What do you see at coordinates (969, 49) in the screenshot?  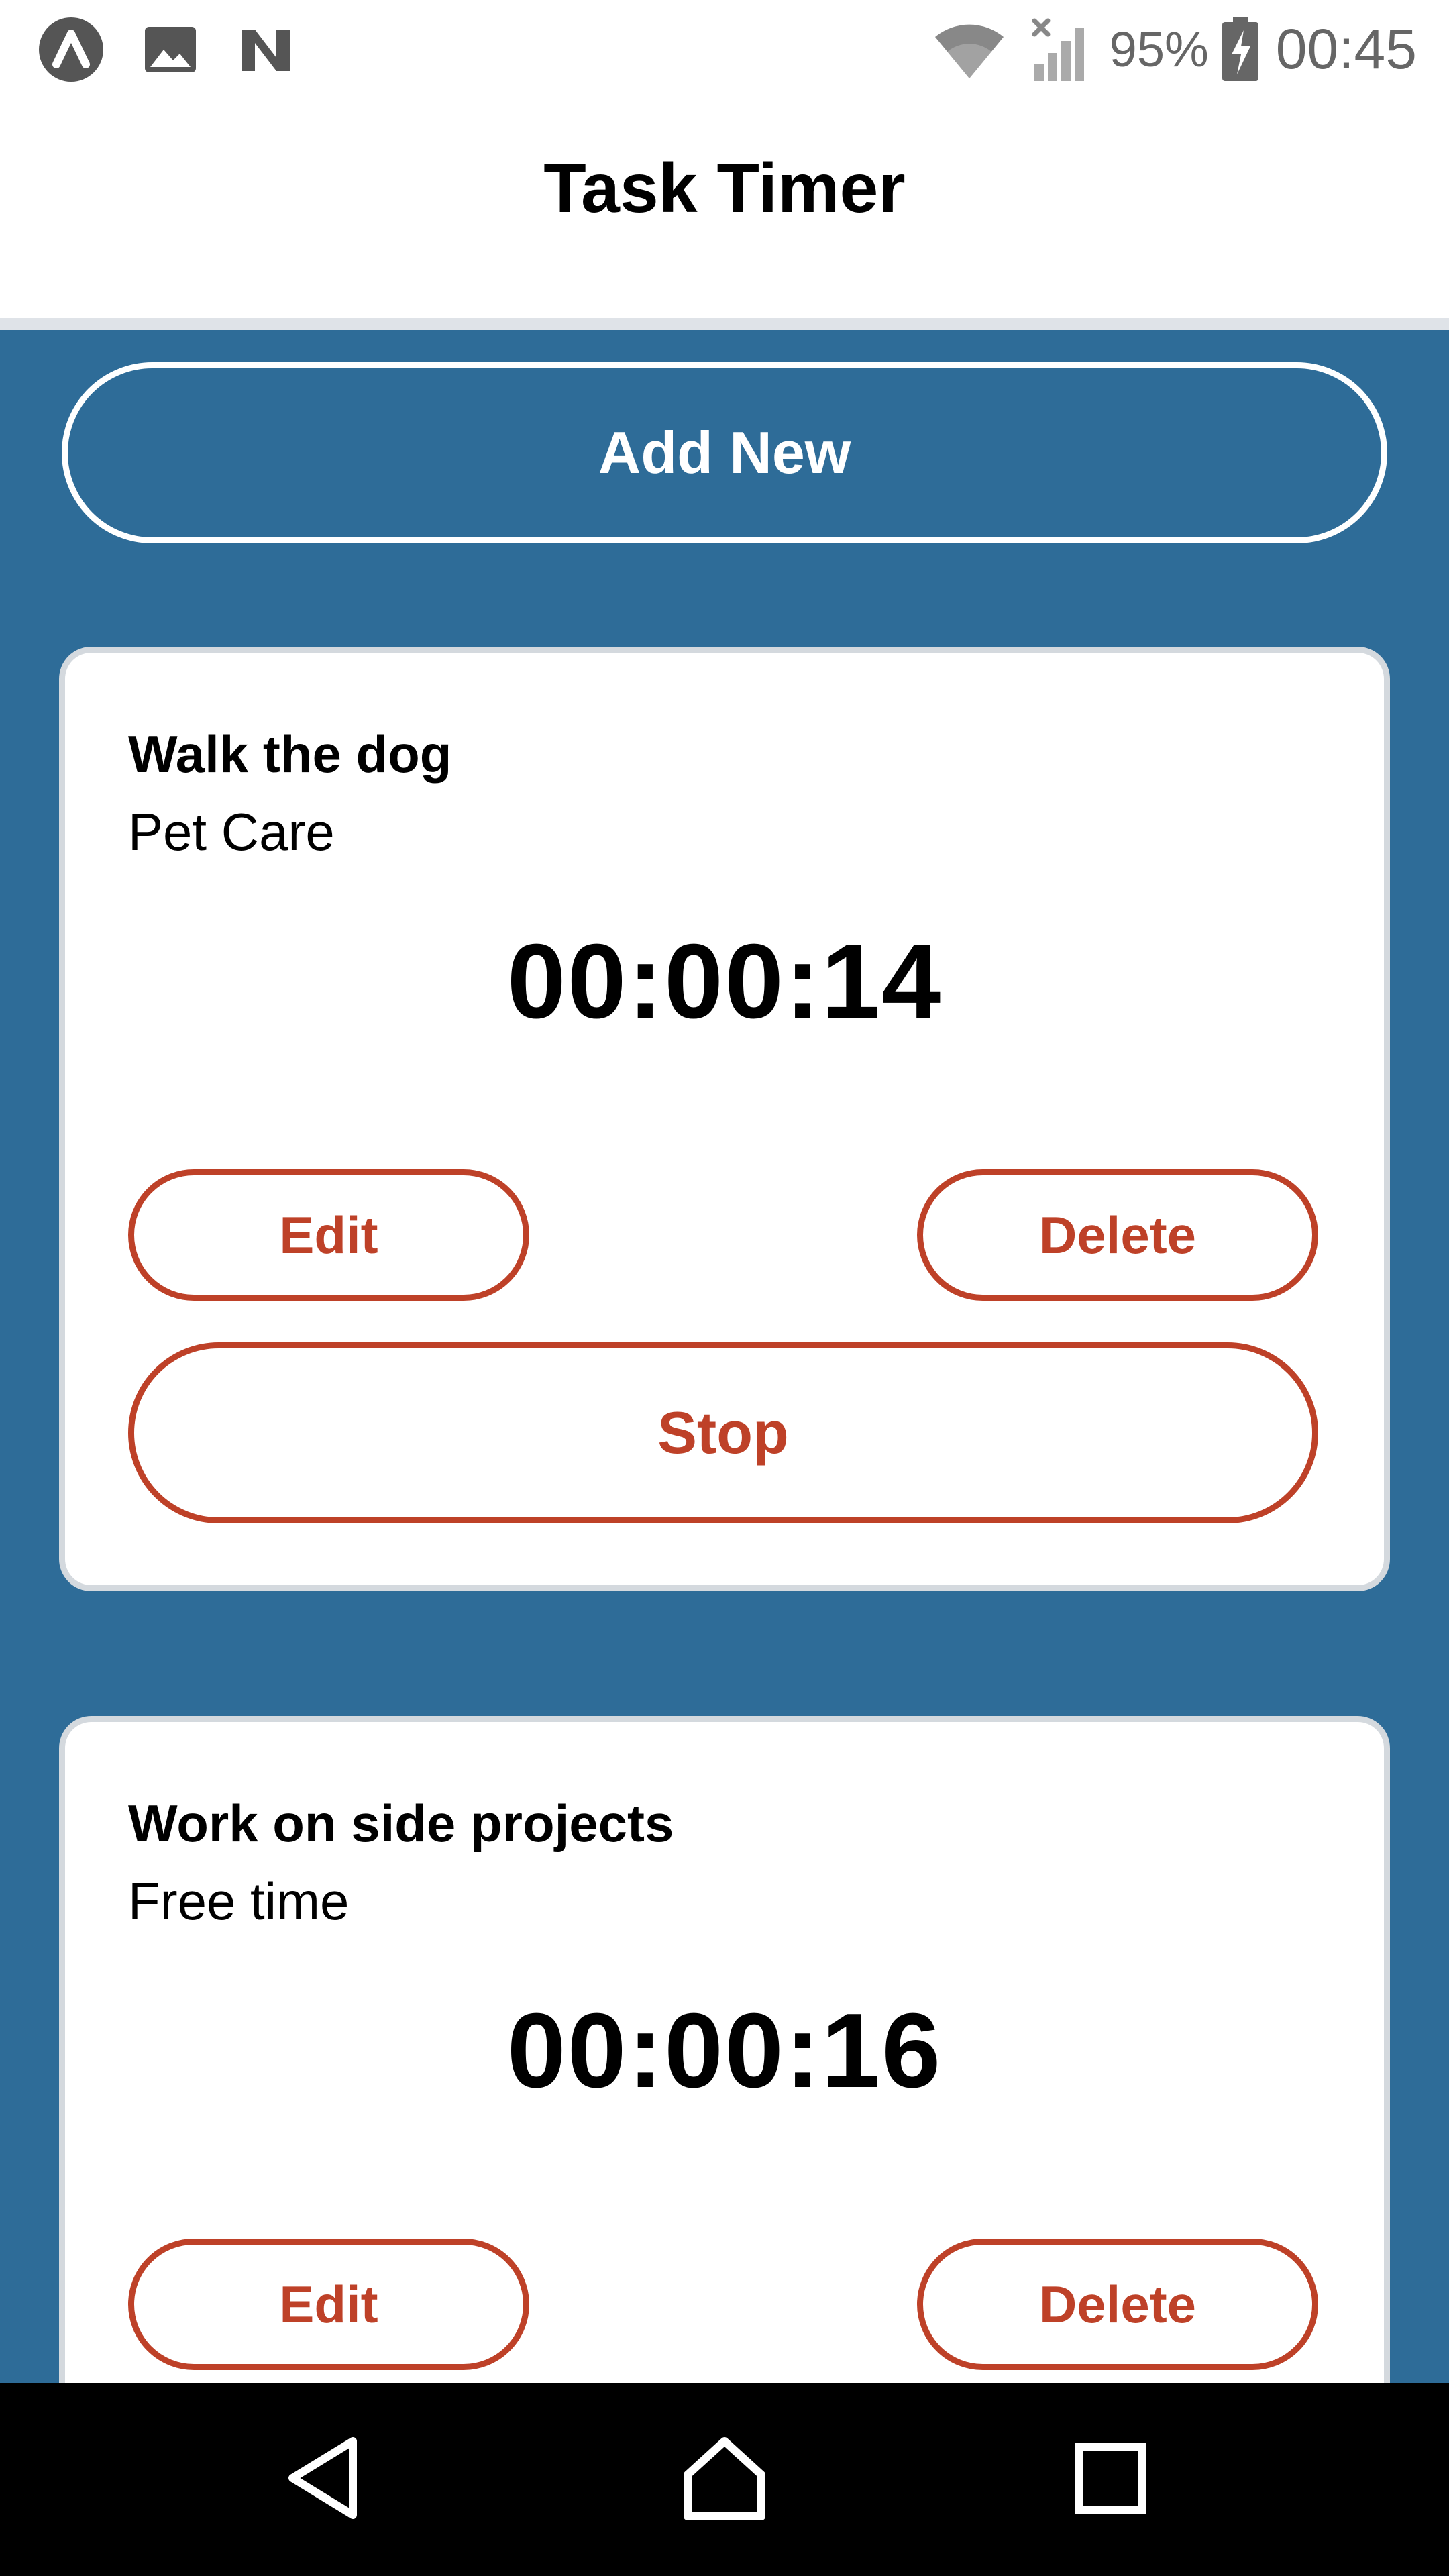 I see `wifi-icon` at bounding box center [969, 49].